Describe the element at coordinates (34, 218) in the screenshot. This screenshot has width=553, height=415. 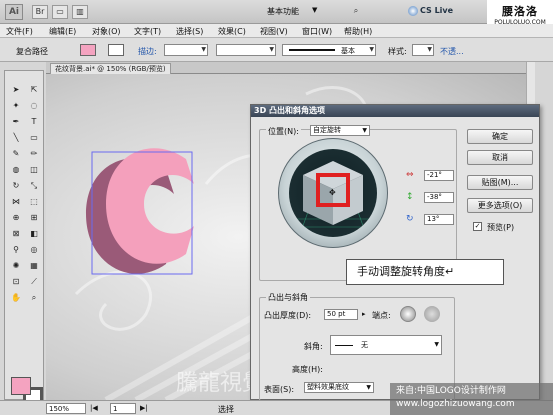
I see `perspective-grid-tool-icon: ⊞` at that location.